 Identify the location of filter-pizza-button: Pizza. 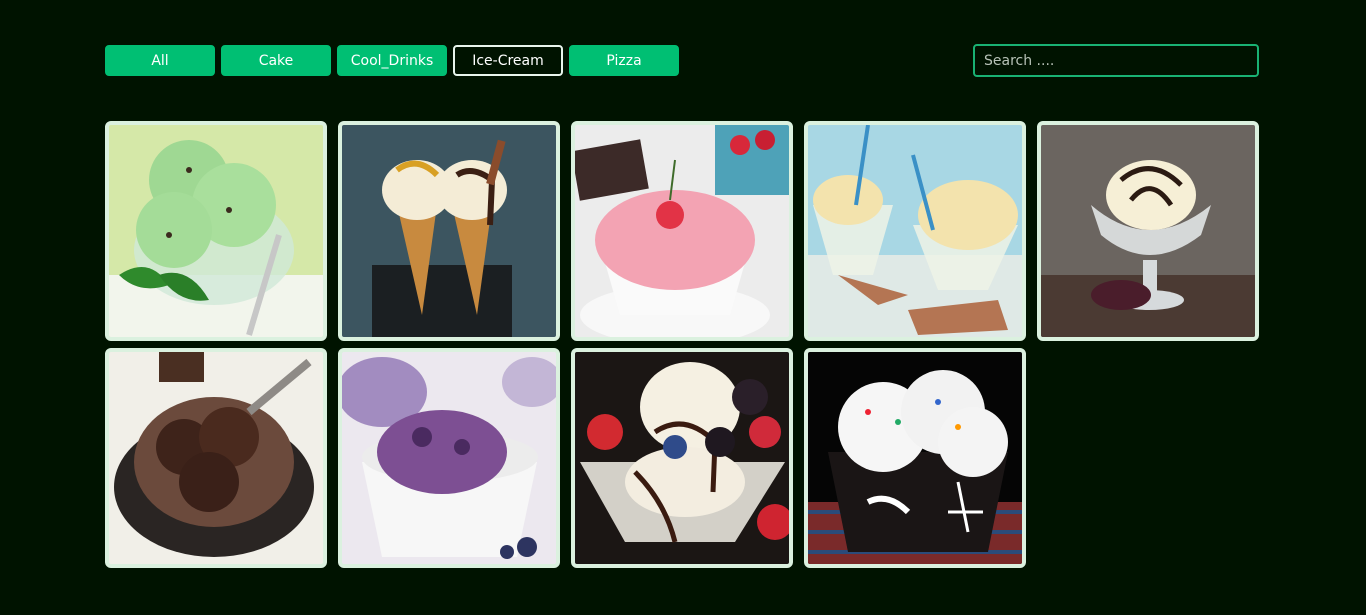
(624, 60).